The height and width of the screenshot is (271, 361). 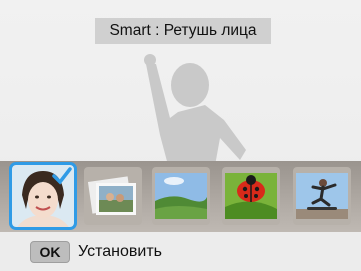 What do you see at coordinates (50, 251) in the screenshot?
I see `ok-button: OK` at bounding box center [50, 251].